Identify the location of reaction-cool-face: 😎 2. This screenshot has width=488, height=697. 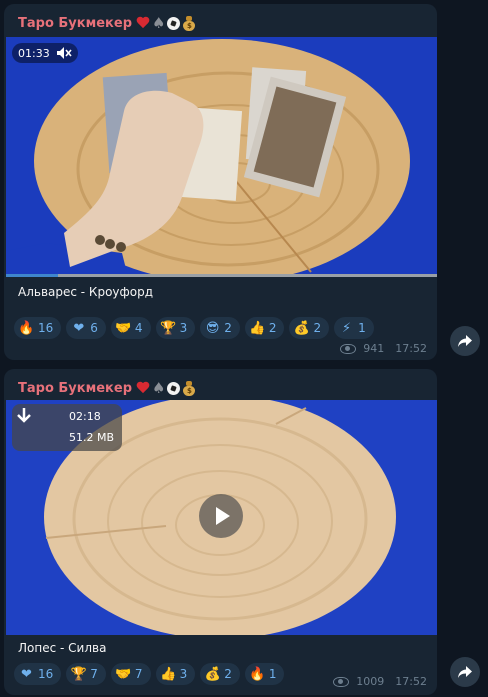
(220, 328).